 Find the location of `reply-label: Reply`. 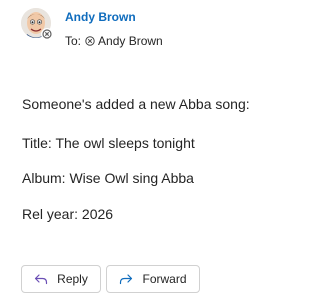

reply-label: Reply is located at coordinates (72, 279).